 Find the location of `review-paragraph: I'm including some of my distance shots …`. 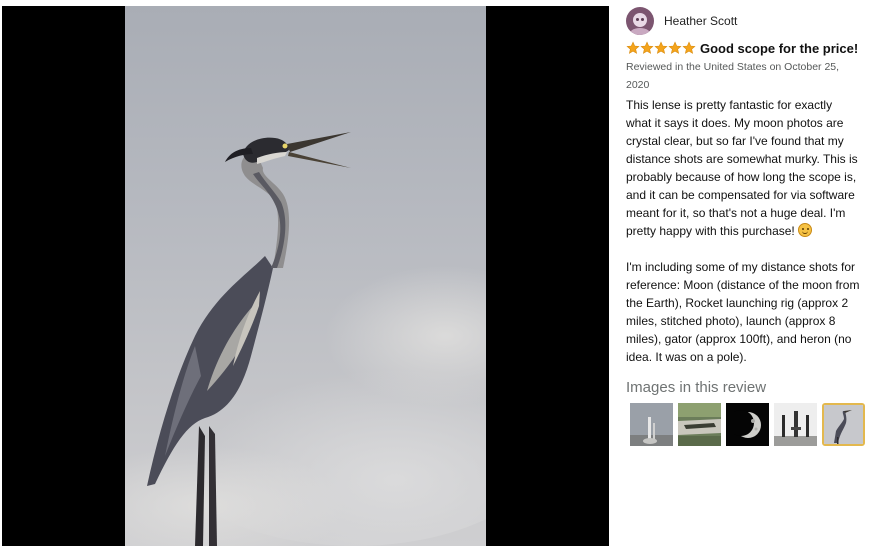

review-paragraph: I'm including some of my distance shots … is located at coordinates (743, 312).